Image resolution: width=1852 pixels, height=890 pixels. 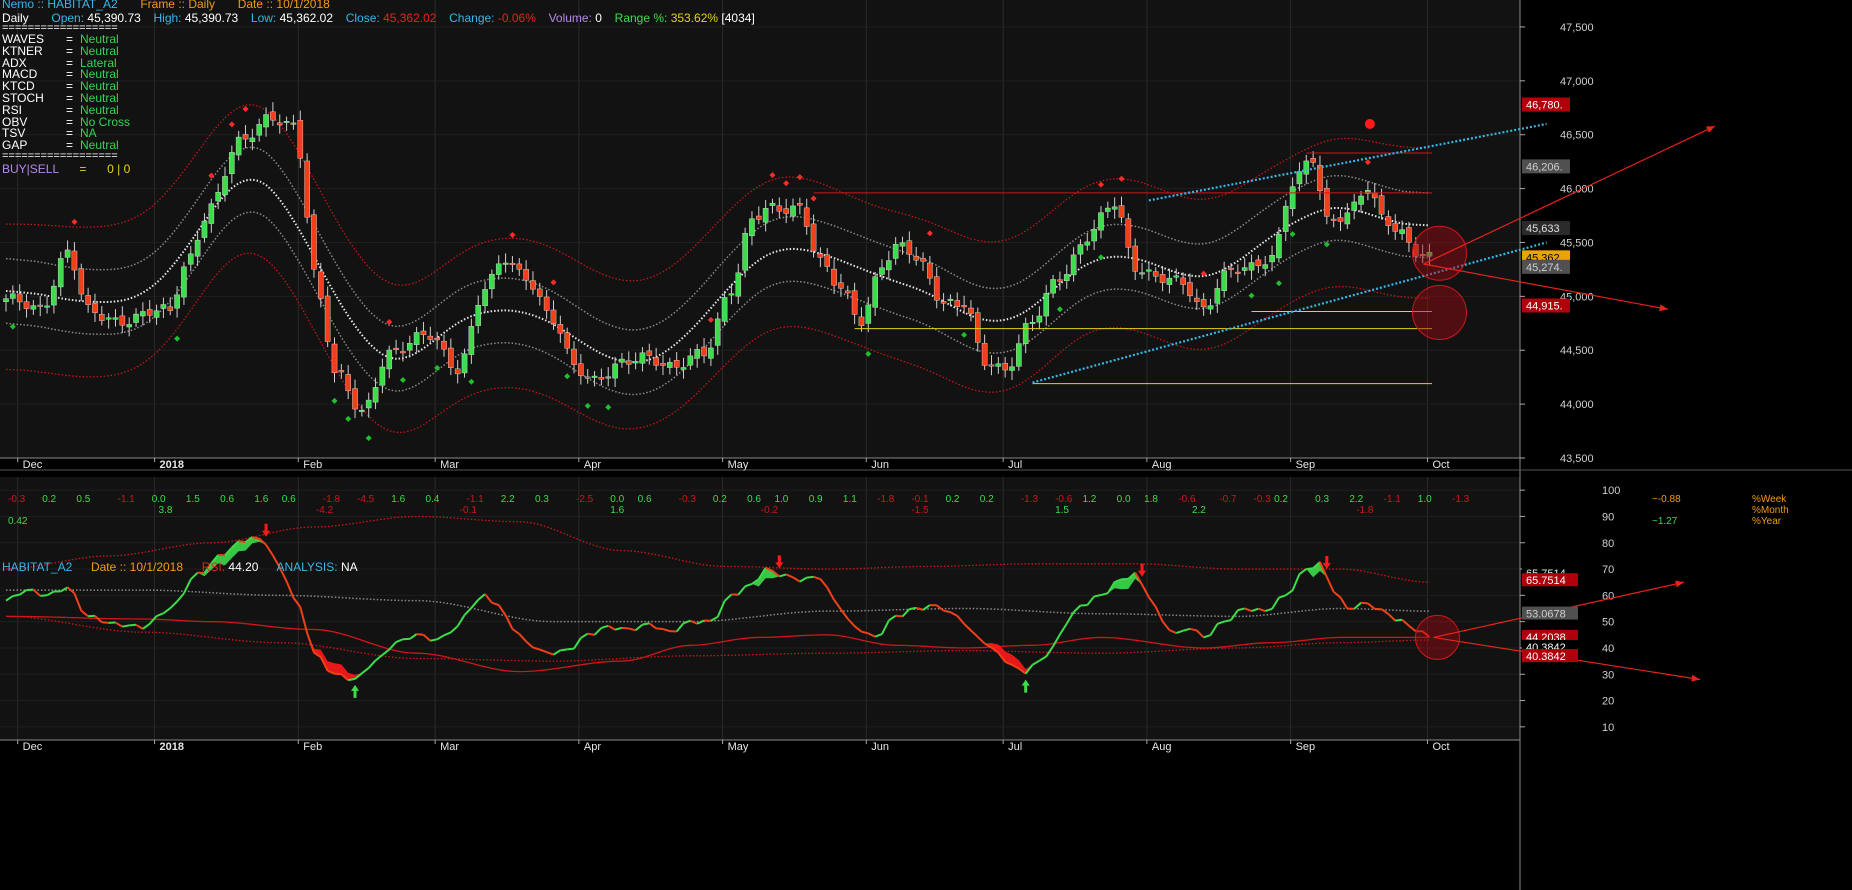 What do you see at coordinates (250, 5) in the screenshot?
I see `date-label: Date` at bounding box center [250, 5].